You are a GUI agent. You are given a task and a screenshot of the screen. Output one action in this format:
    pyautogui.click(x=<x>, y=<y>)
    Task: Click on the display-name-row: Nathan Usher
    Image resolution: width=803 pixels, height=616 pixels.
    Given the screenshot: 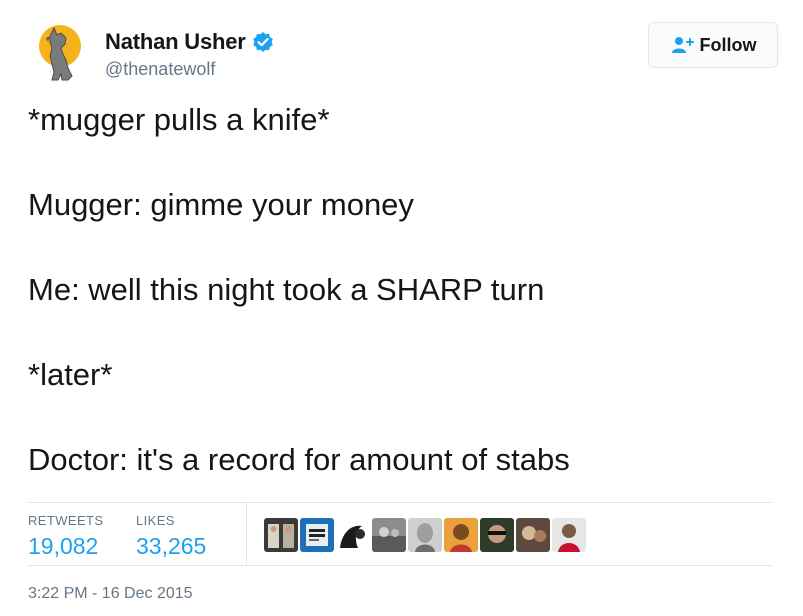 What is the action you would take?
    pyautogui.click(x=189, y=42)
    